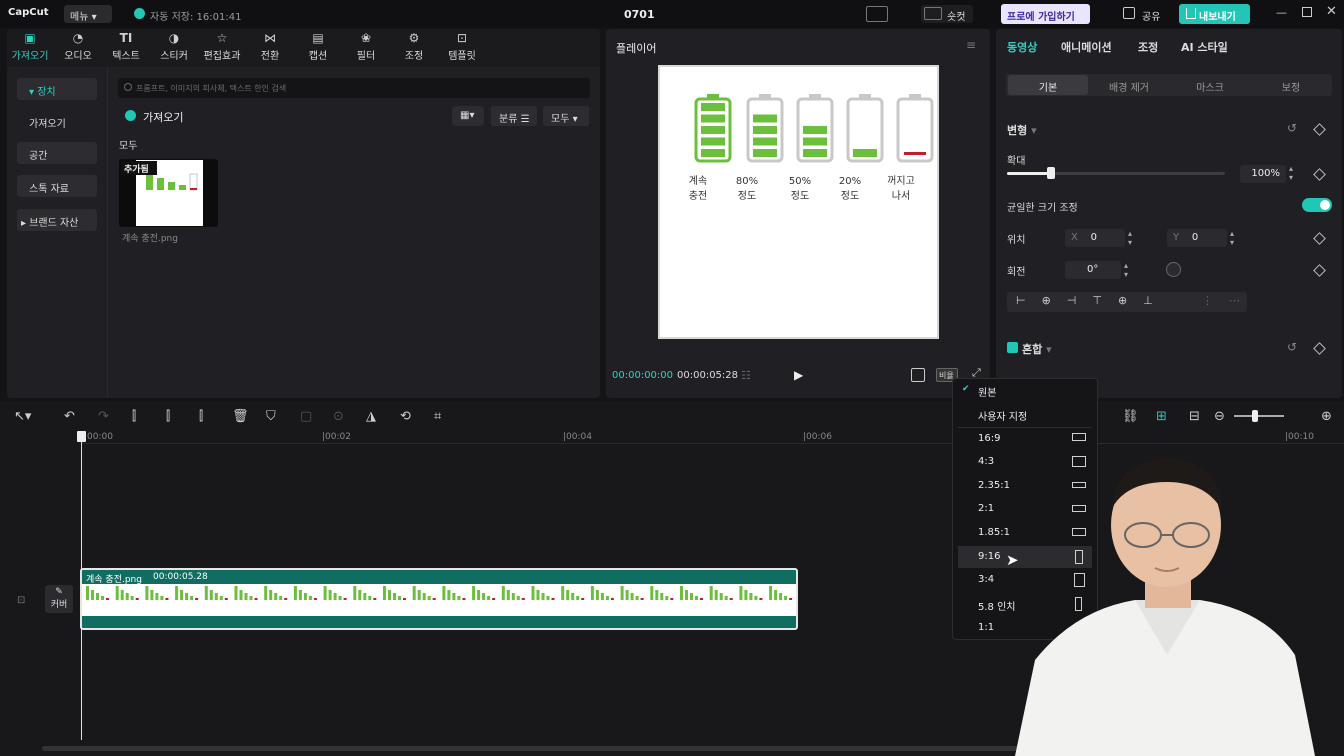  I want to click on menu-button: 메뉴 ▾, so click(88, 14).